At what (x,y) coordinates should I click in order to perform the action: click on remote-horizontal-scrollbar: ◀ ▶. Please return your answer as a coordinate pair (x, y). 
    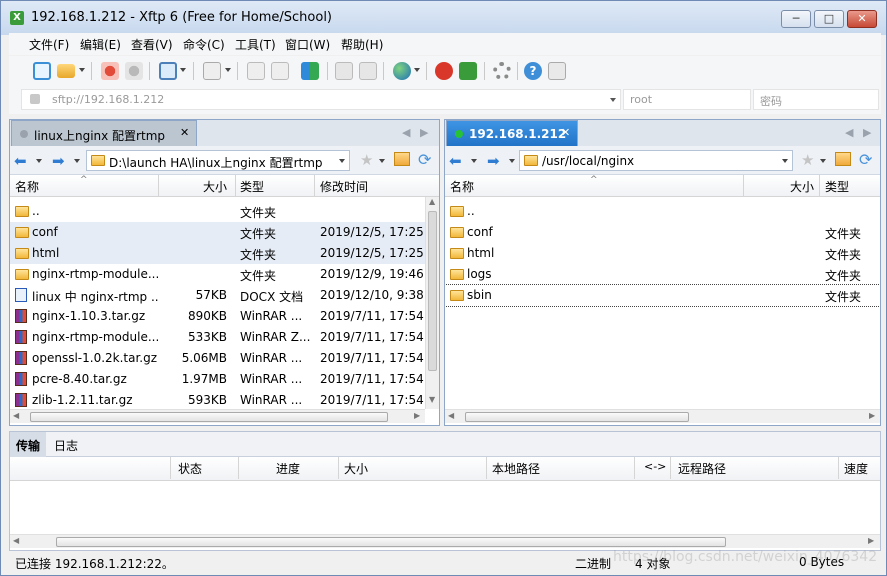
    Looking at the image, I should click on (662, 416).